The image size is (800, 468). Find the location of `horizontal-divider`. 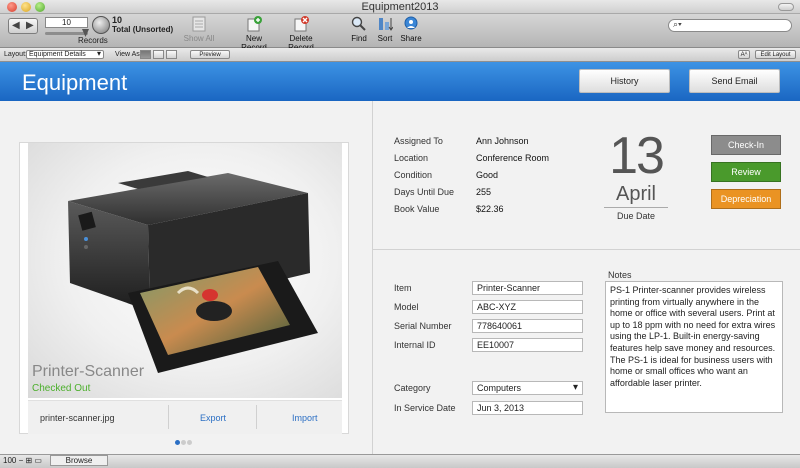

horizontal-divider is located at coordinates (586, 249).